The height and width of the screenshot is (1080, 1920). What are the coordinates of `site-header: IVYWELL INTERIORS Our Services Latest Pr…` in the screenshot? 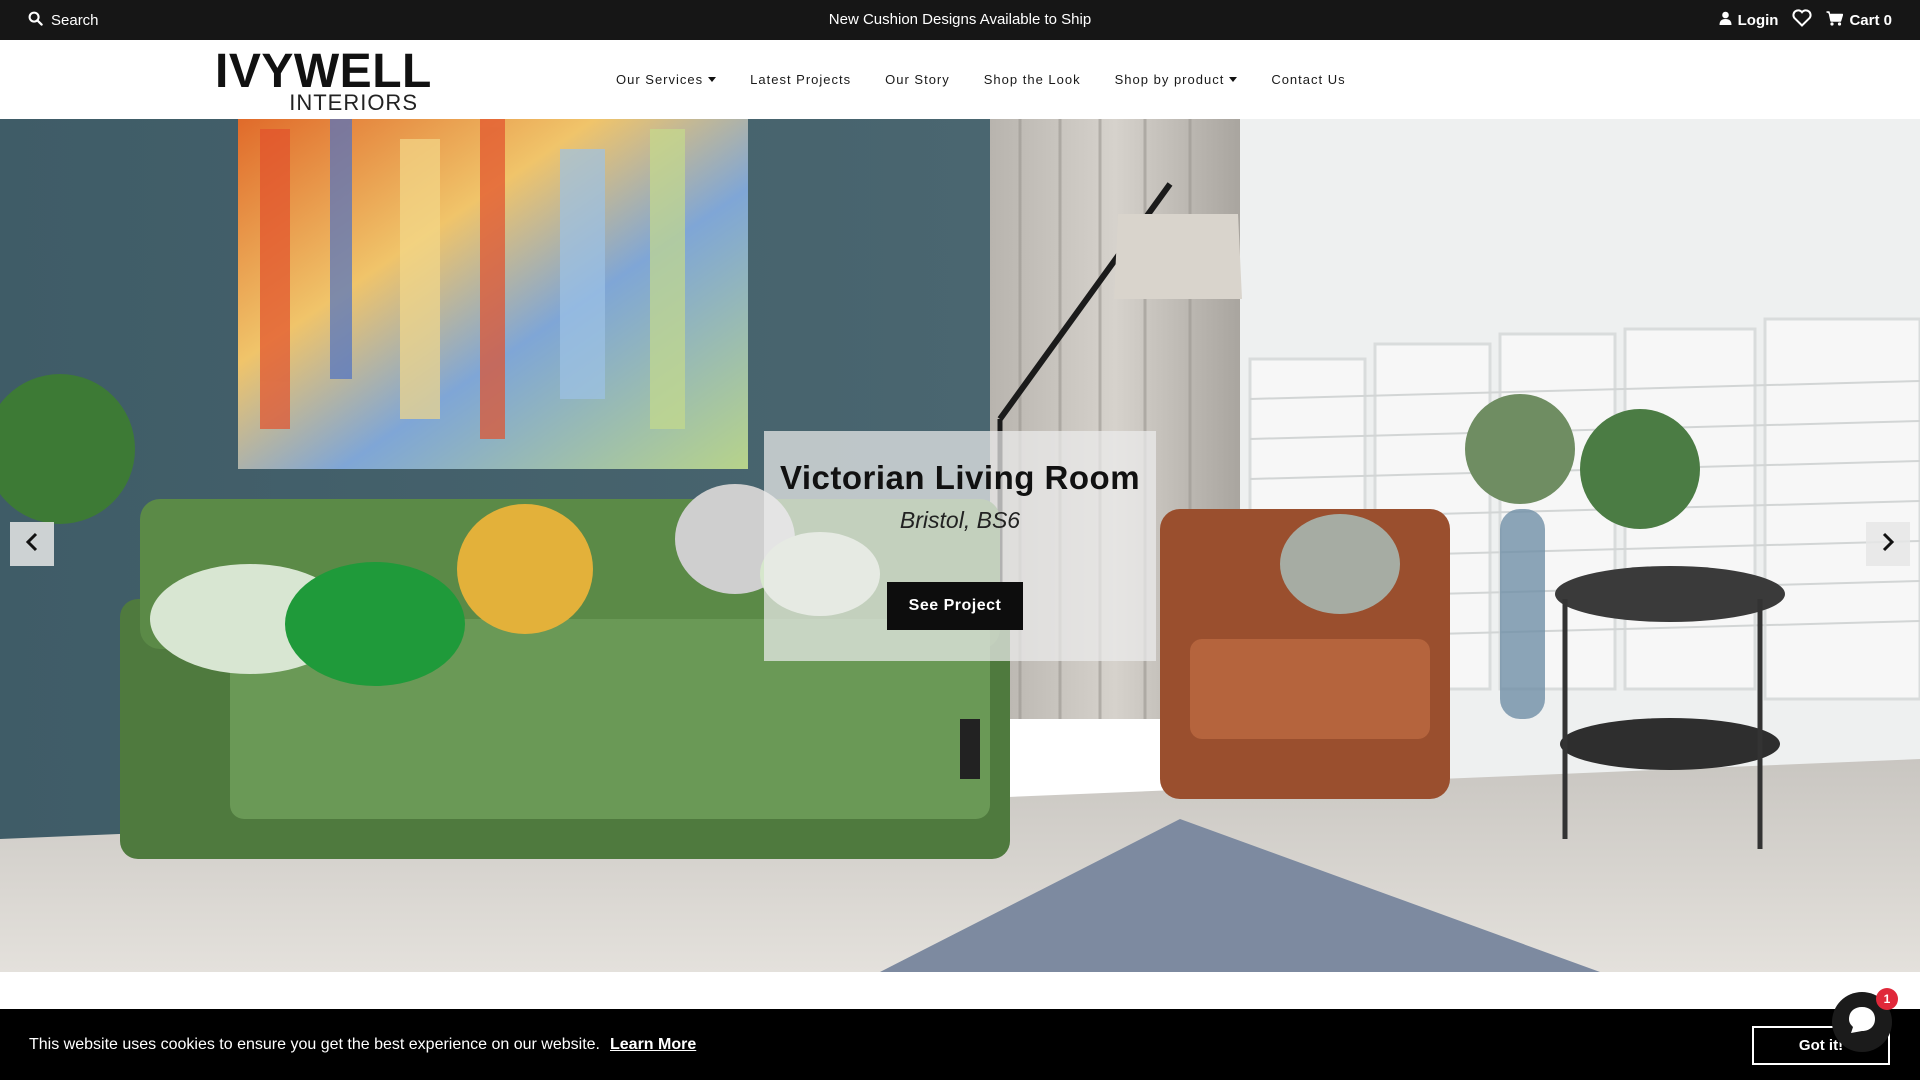 It's located at (960, 79).